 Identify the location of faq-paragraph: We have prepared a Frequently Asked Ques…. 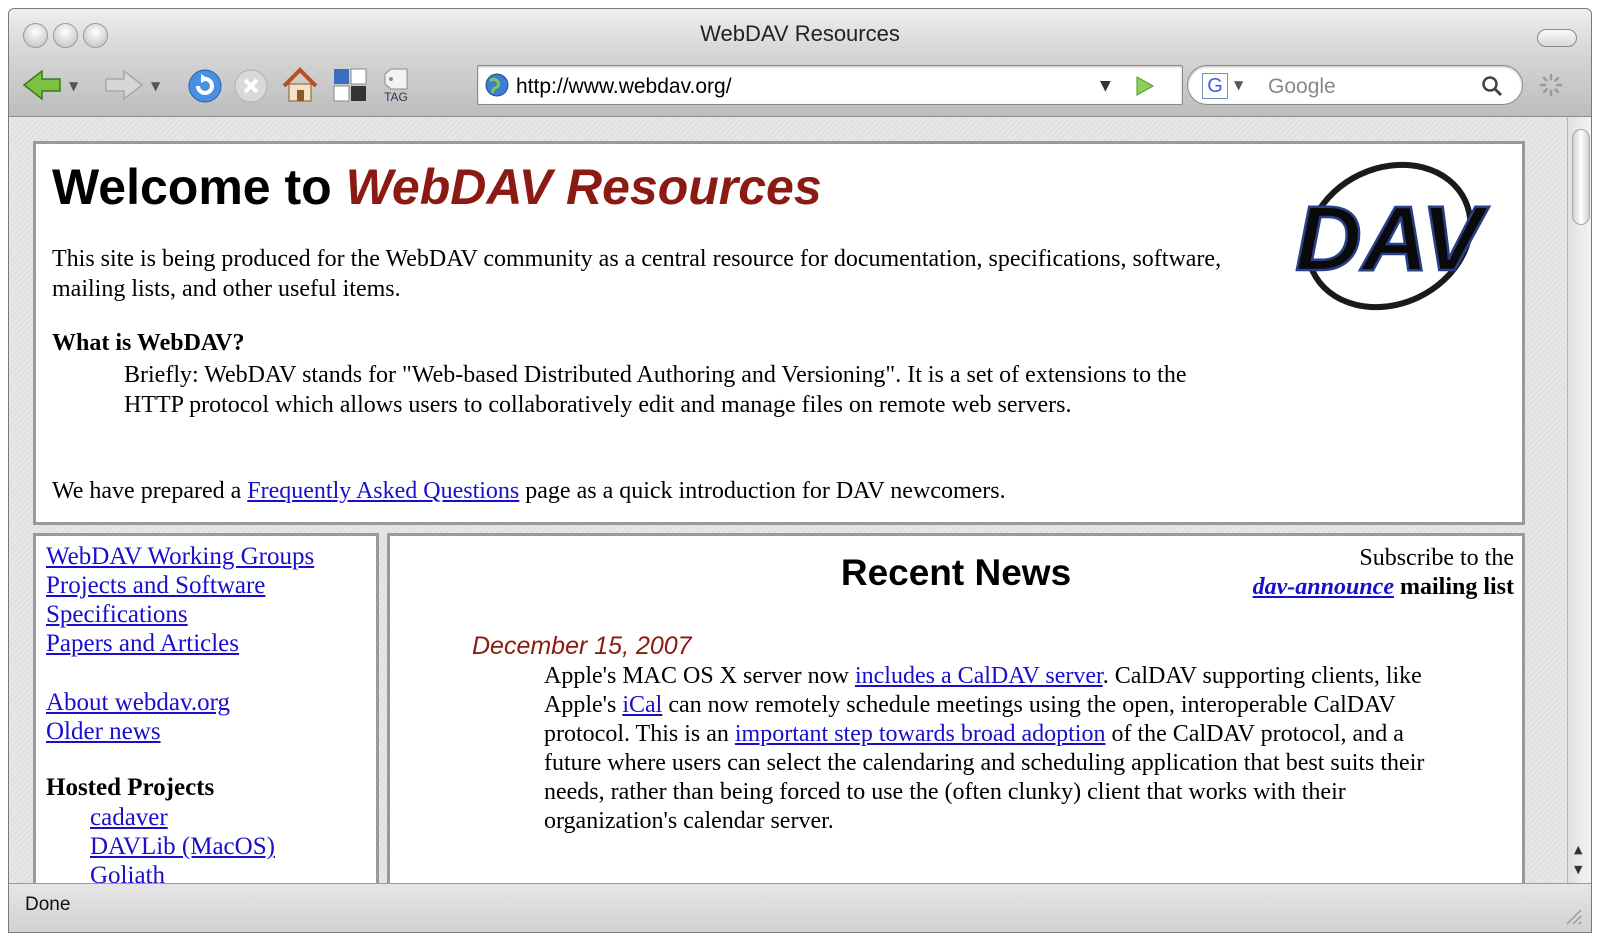
(529, 491).